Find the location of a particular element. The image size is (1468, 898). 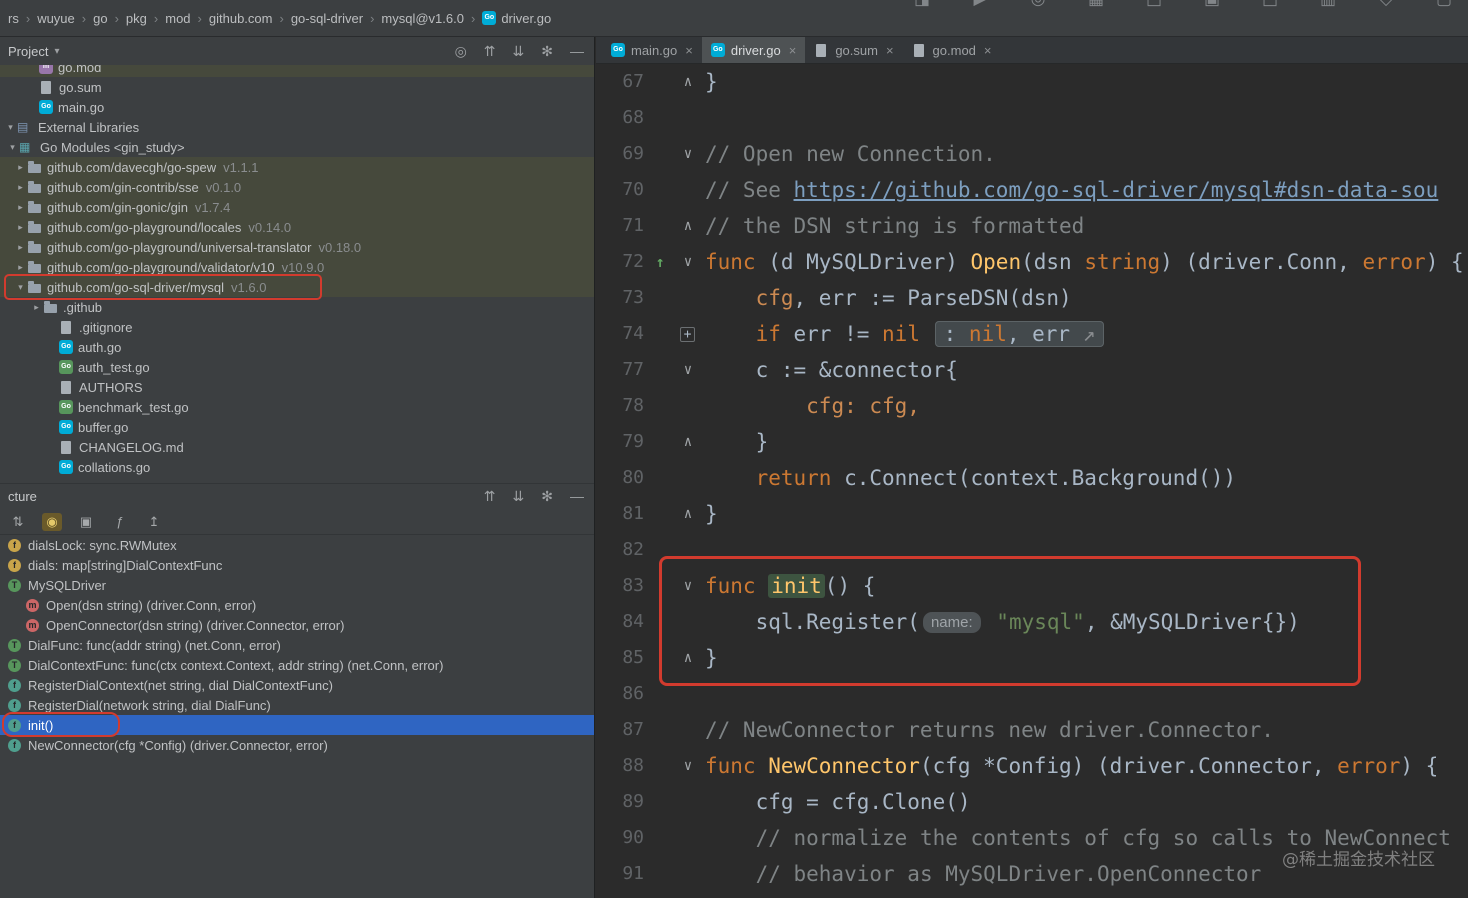

code-line: 89 cfg = cfg.Clone() is located at coordinates (1032, 802).